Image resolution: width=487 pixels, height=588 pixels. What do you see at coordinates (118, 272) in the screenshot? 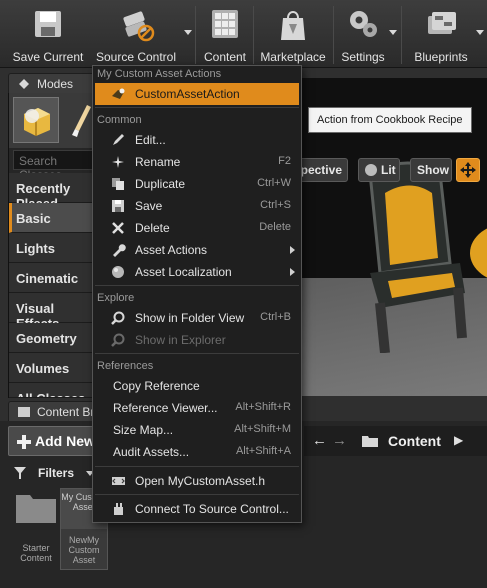
I see `globe-icon` at bounding box center [118, 272].